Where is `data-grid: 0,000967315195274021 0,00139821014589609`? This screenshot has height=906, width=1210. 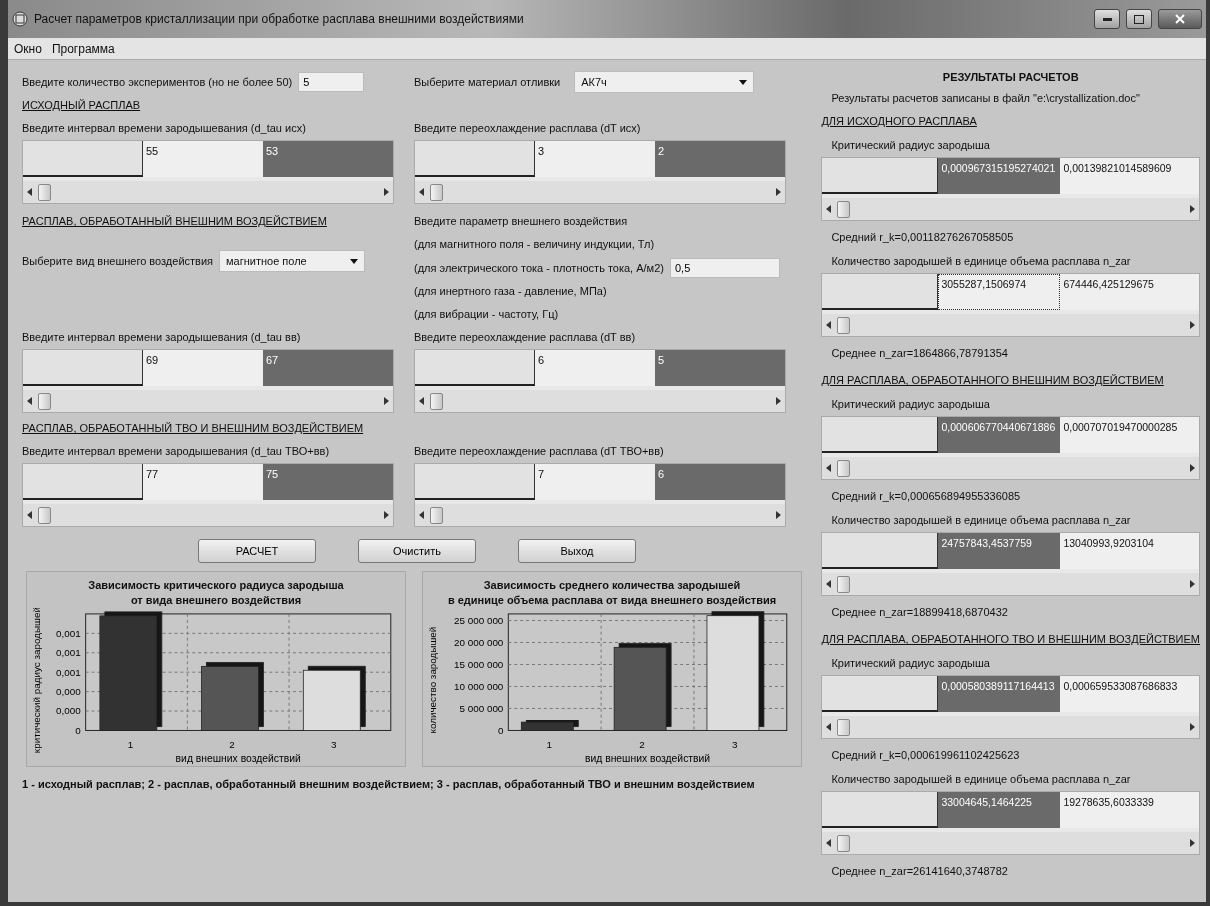 data-grid: 0,000967315195274021 0,00139821014589609 is located at coordinates (1010, 189).